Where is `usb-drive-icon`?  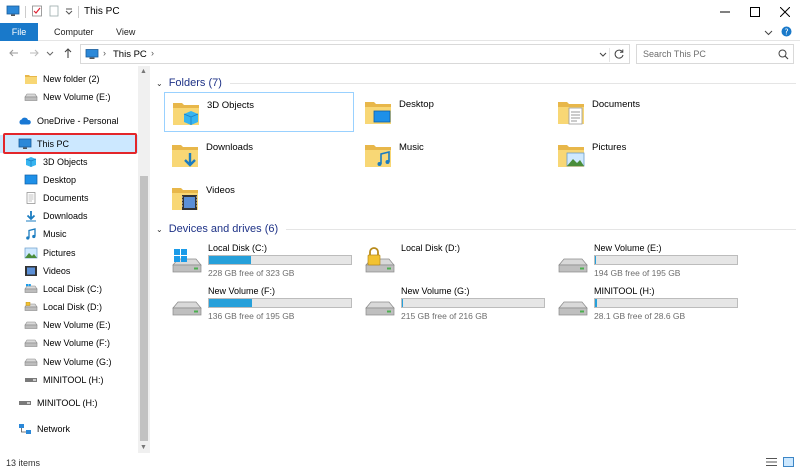 usb-drive-icon is located at coordinates (25, 403).